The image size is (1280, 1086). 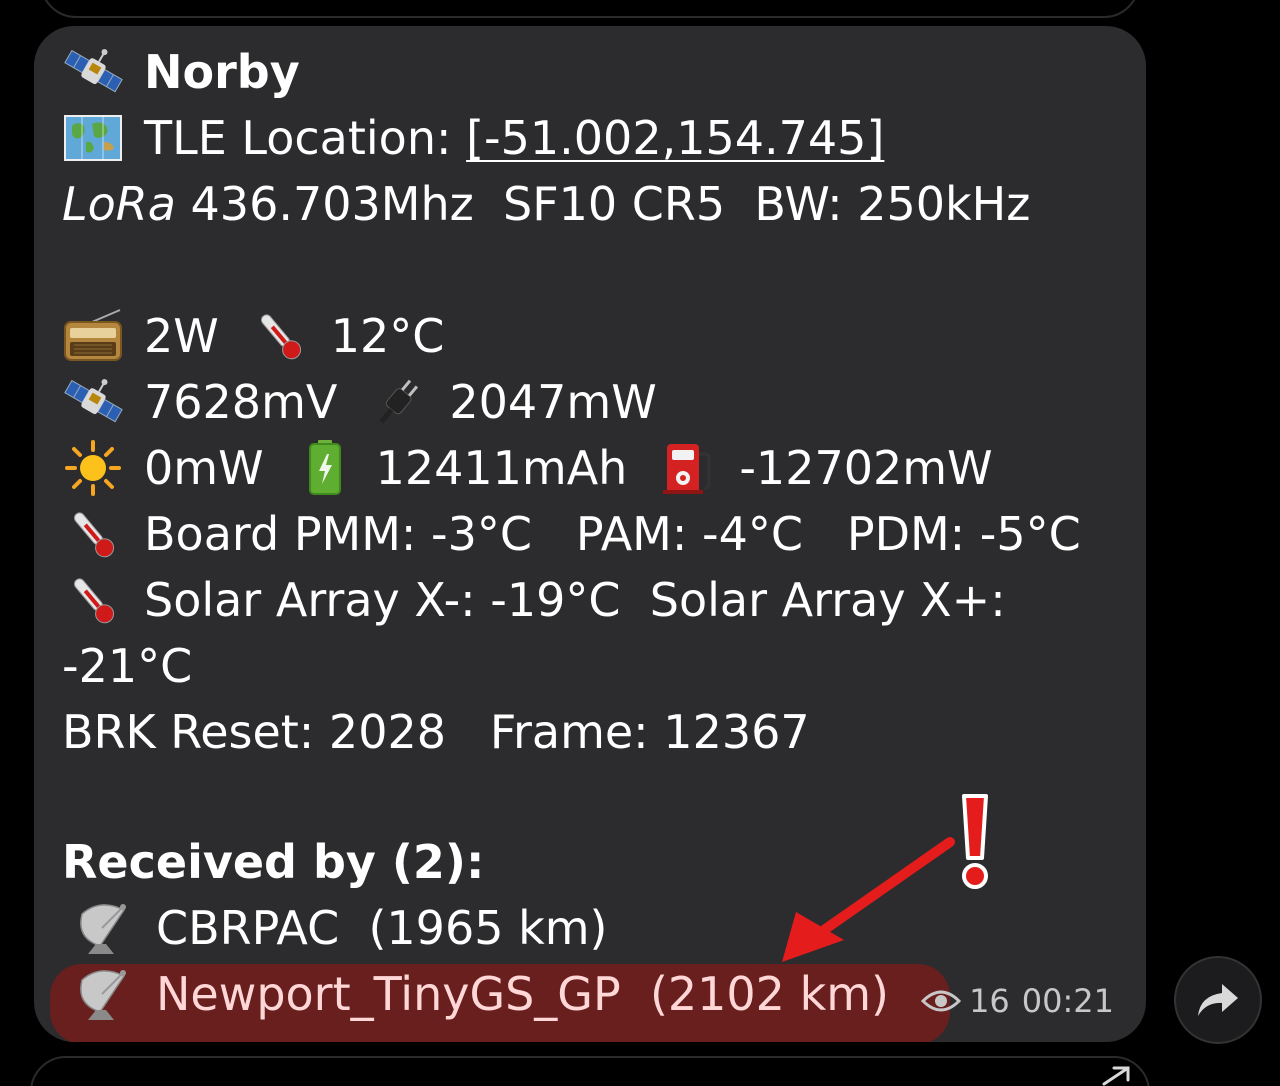 I want to click on annotation-exclamation, so click(x=975, y=841).